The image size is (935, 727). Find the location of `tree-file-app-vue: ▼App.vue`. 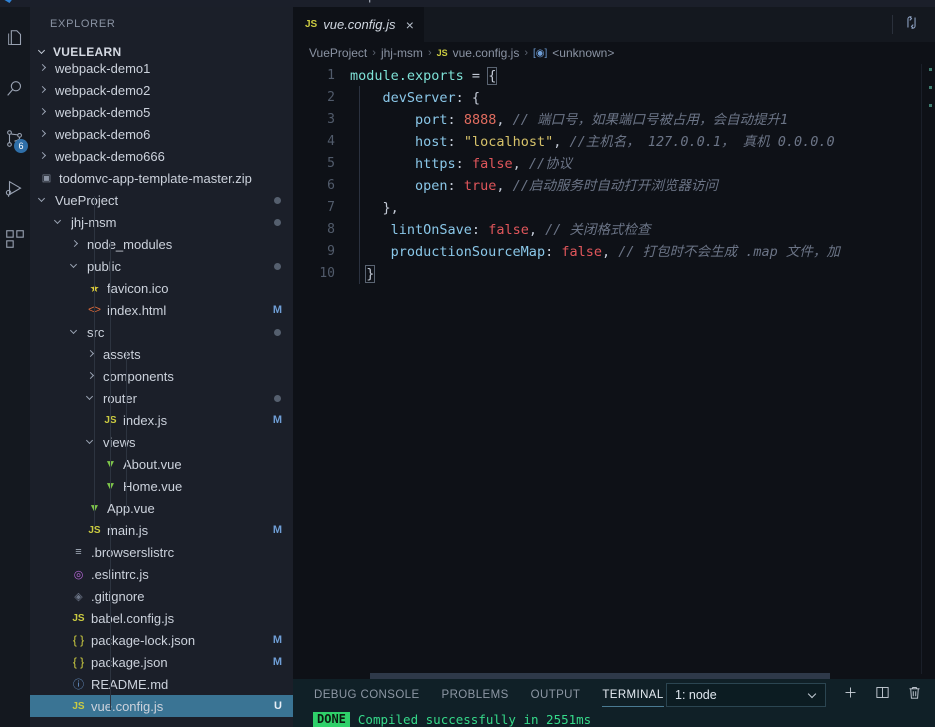

tree-file-app-vue: ▼App.vue is located at coordinates (161, 508).